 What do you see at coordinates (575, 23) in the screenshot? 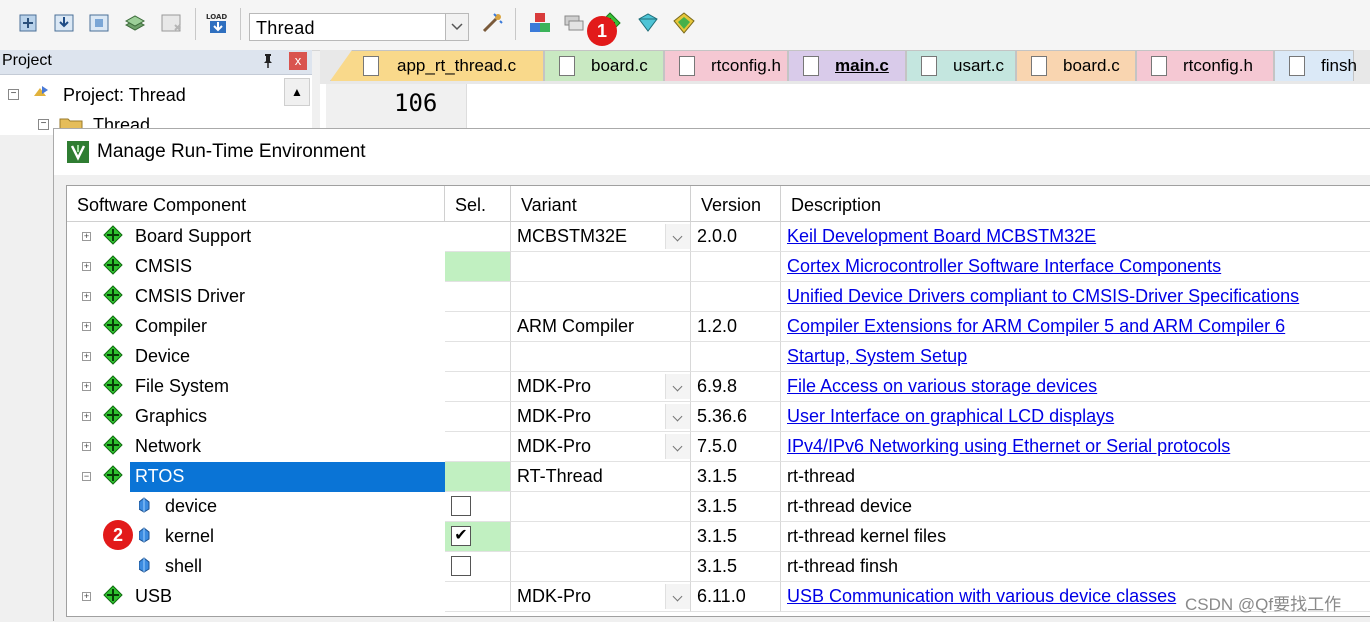
I see `pack-installer-icon` at bounding box center [575, 23].